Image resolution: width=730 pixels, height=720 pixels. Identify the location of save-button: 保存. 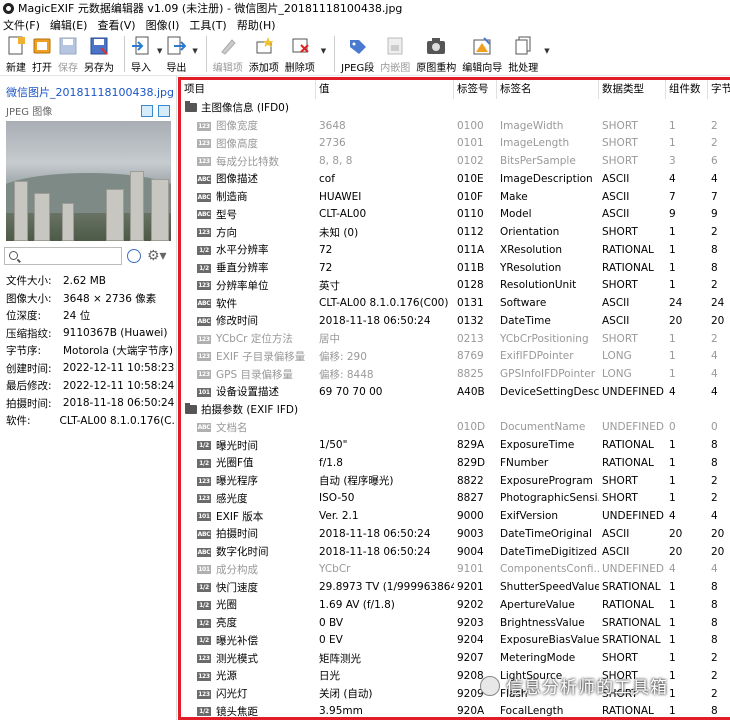
(68, 53).